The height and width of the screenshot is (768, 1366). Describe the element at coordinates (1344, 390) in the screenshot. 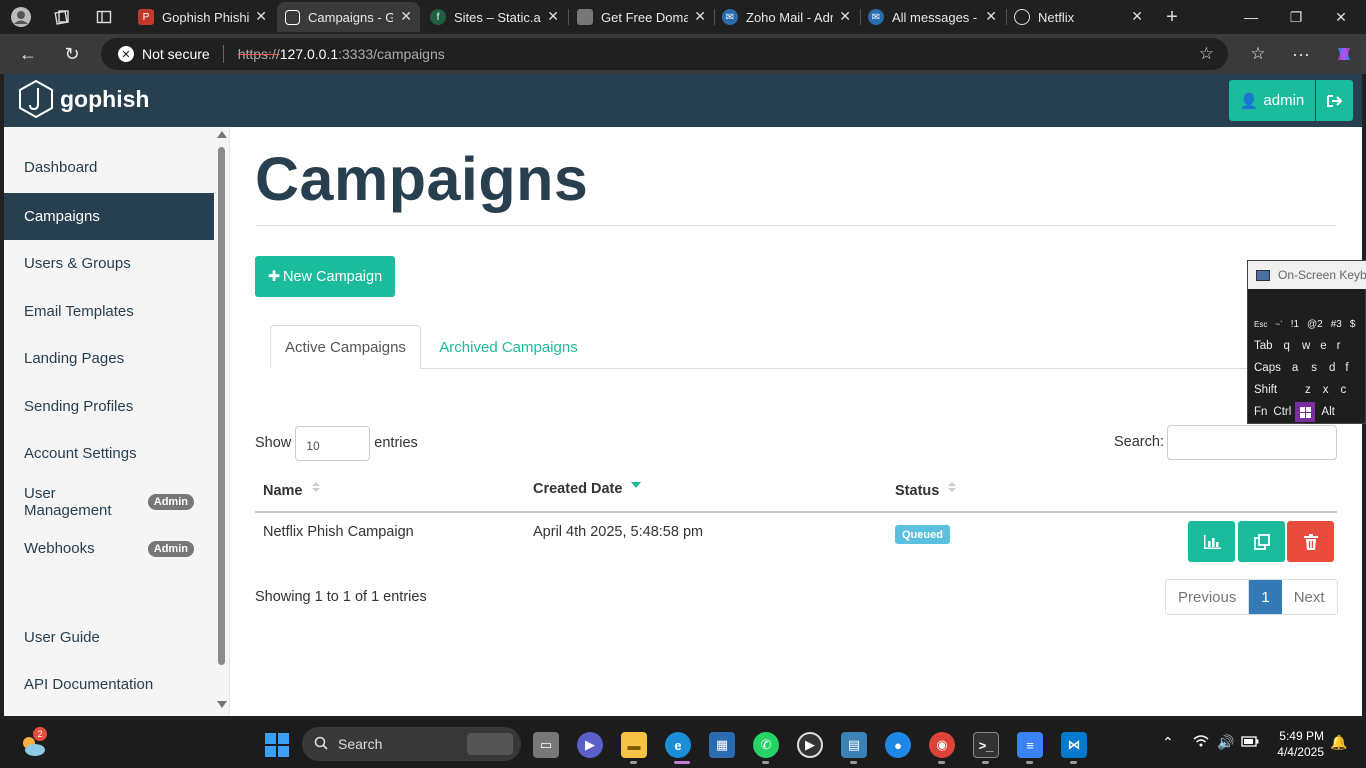

I see `osk-key: c` at that location.